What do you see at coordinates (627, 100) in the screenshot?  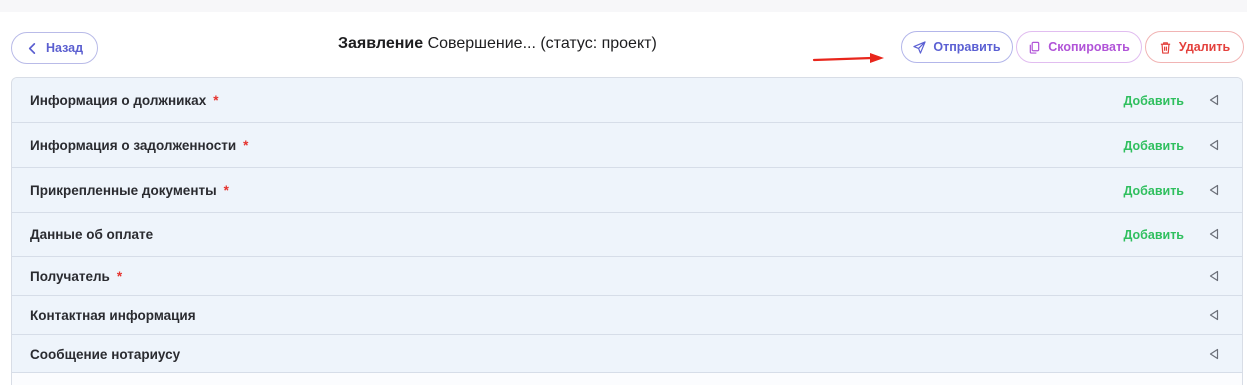 I see `section-debtors: Информация о должниках * Добавить` at bounding box center [627, 100].